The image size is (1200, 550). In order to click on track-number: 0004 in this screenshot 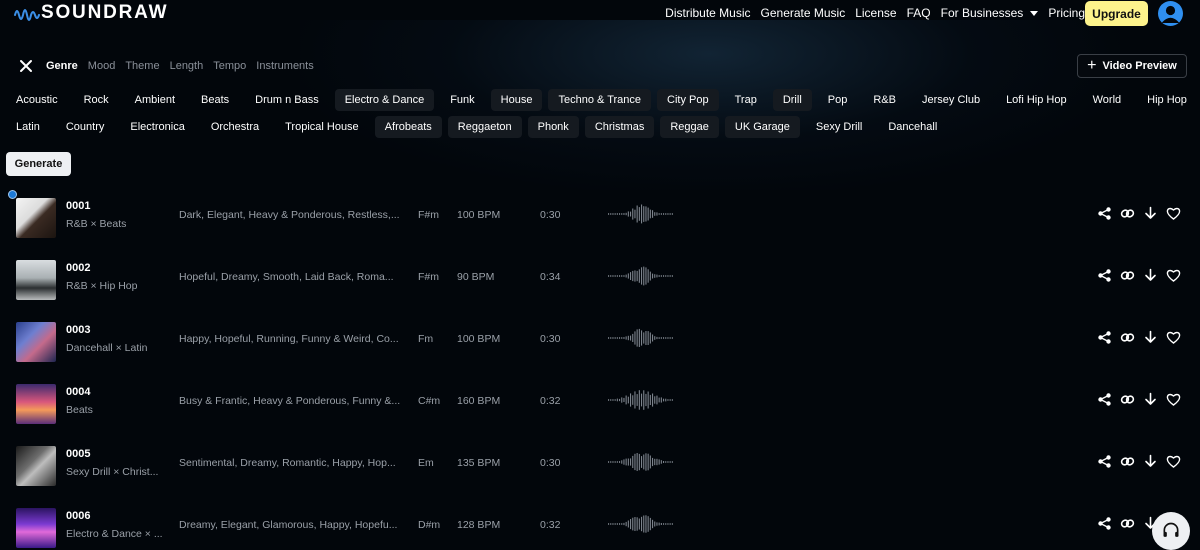, I will do `click(78, 392)`.